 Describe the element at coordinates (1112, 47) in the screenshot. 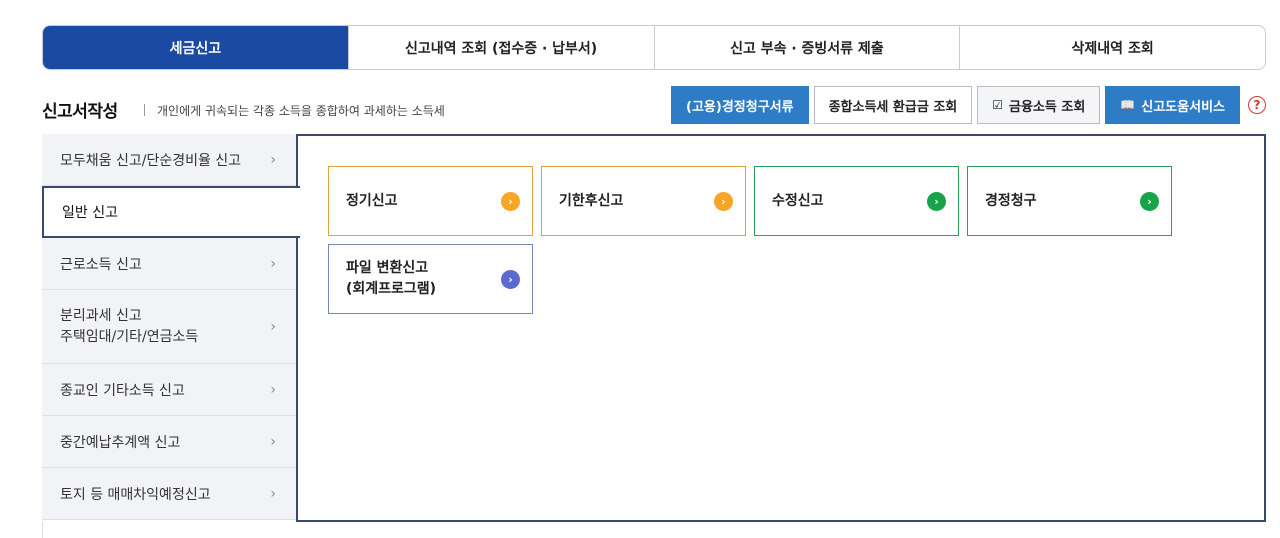

I see `tab-deleted-history: 삭제내역 조회` at that location.